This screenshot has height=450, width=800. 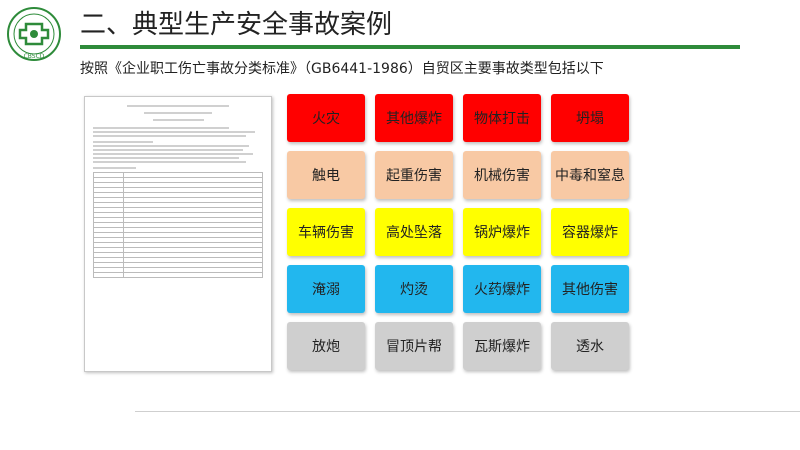 I want to click on document-table, so click(x=177, y=225).